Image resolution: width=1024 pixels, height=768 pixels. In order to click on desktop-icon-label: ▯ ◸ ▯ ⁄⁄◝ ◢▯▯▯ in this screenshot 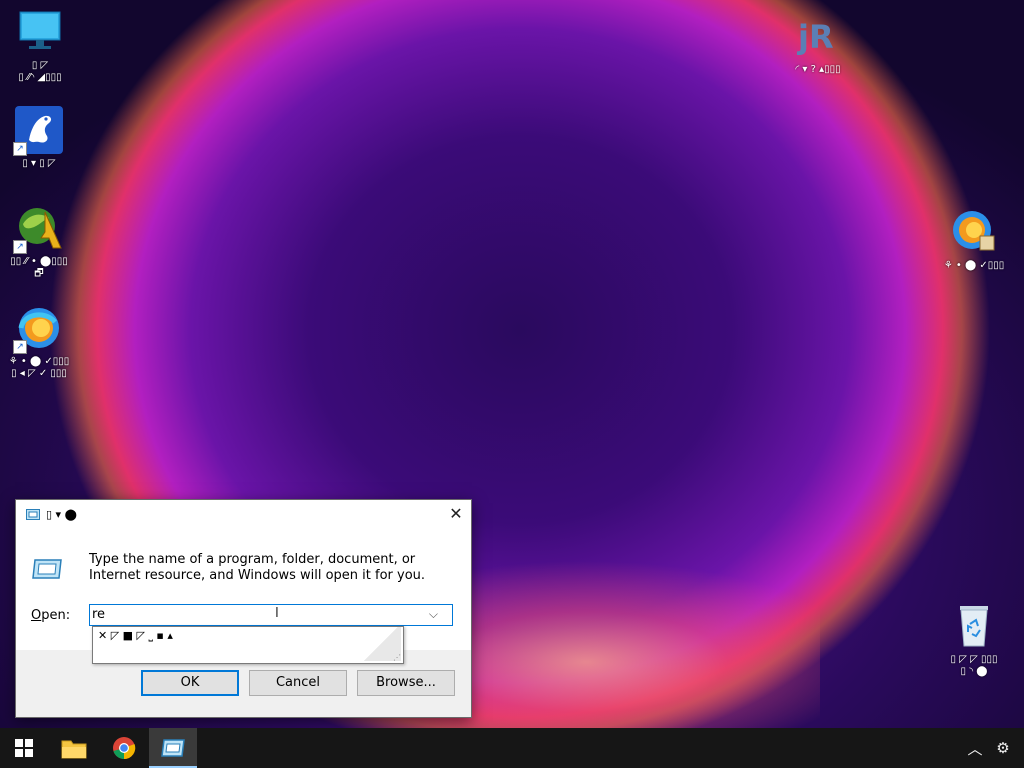, I will do `click(40, 71)`.